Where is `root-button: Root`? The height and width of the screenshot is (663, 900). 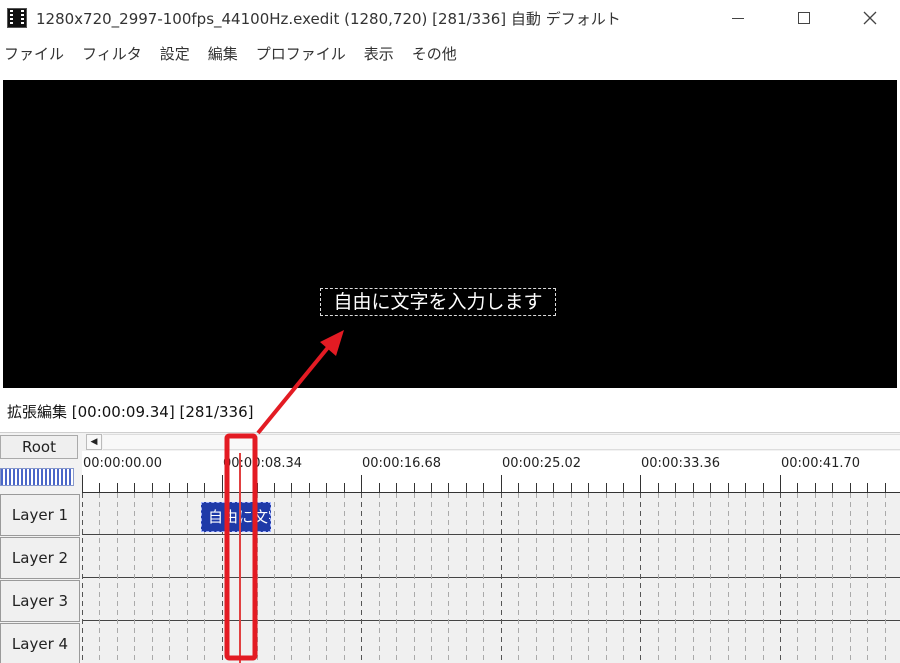 root-button: Root is located at coordinates (39, 447).